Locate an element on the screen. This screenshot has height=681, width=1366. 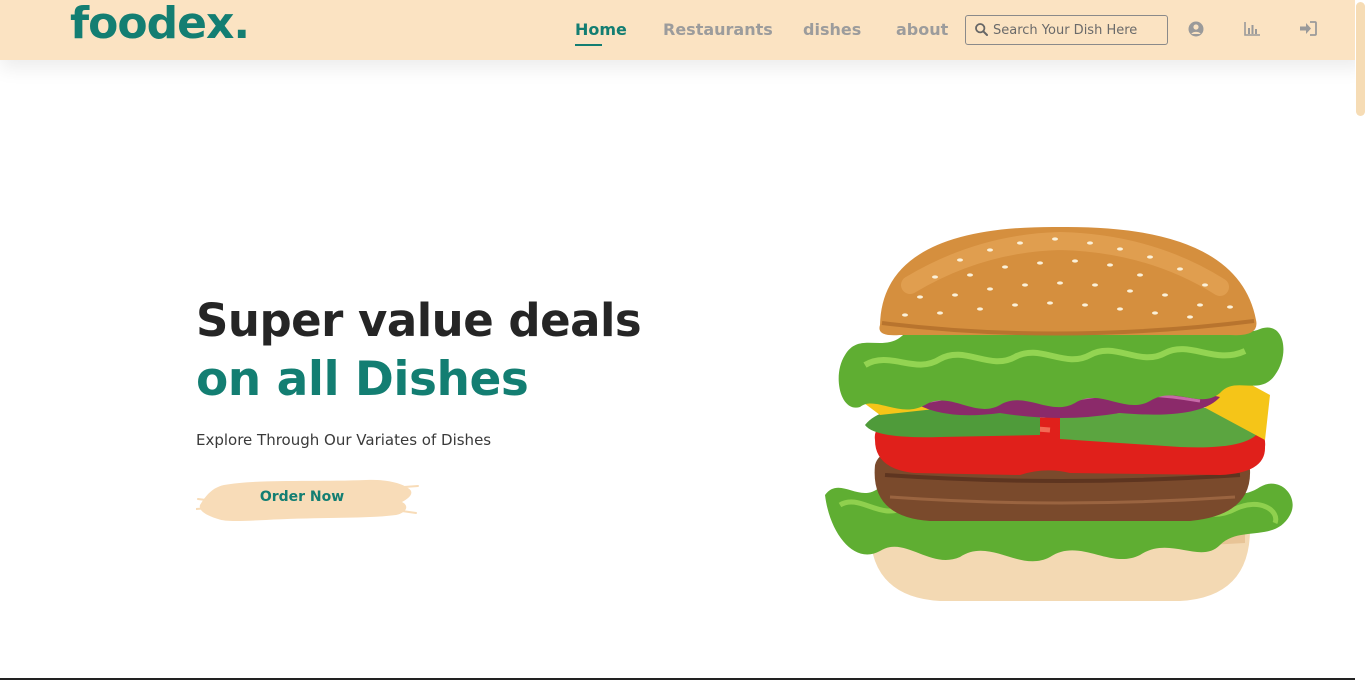
scrollbar is located at coordinates (1360, 340).